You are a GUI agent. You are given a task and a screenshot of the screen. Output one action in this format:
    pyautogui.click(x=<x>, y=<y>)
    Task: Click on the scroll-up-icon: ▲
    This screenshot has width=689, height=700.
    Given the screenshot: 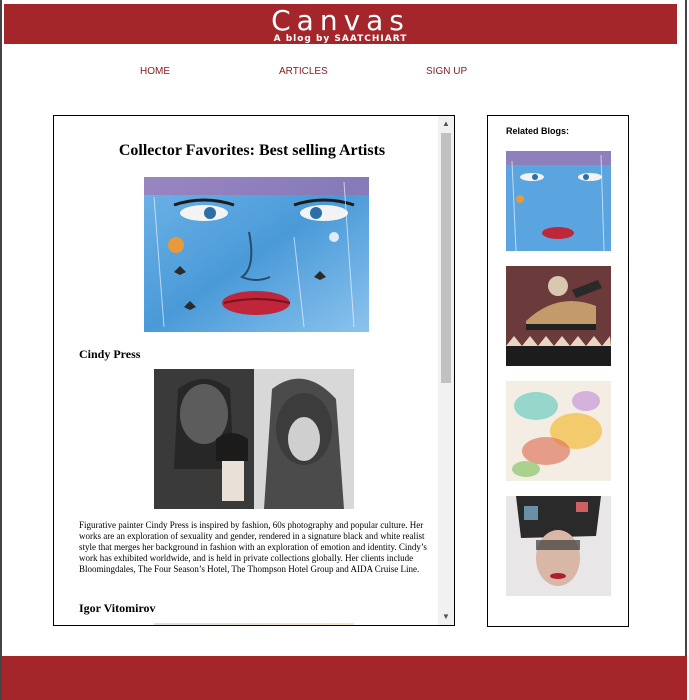 What is the action you would take?
    pyautogui.click(x=446, y=124)
    